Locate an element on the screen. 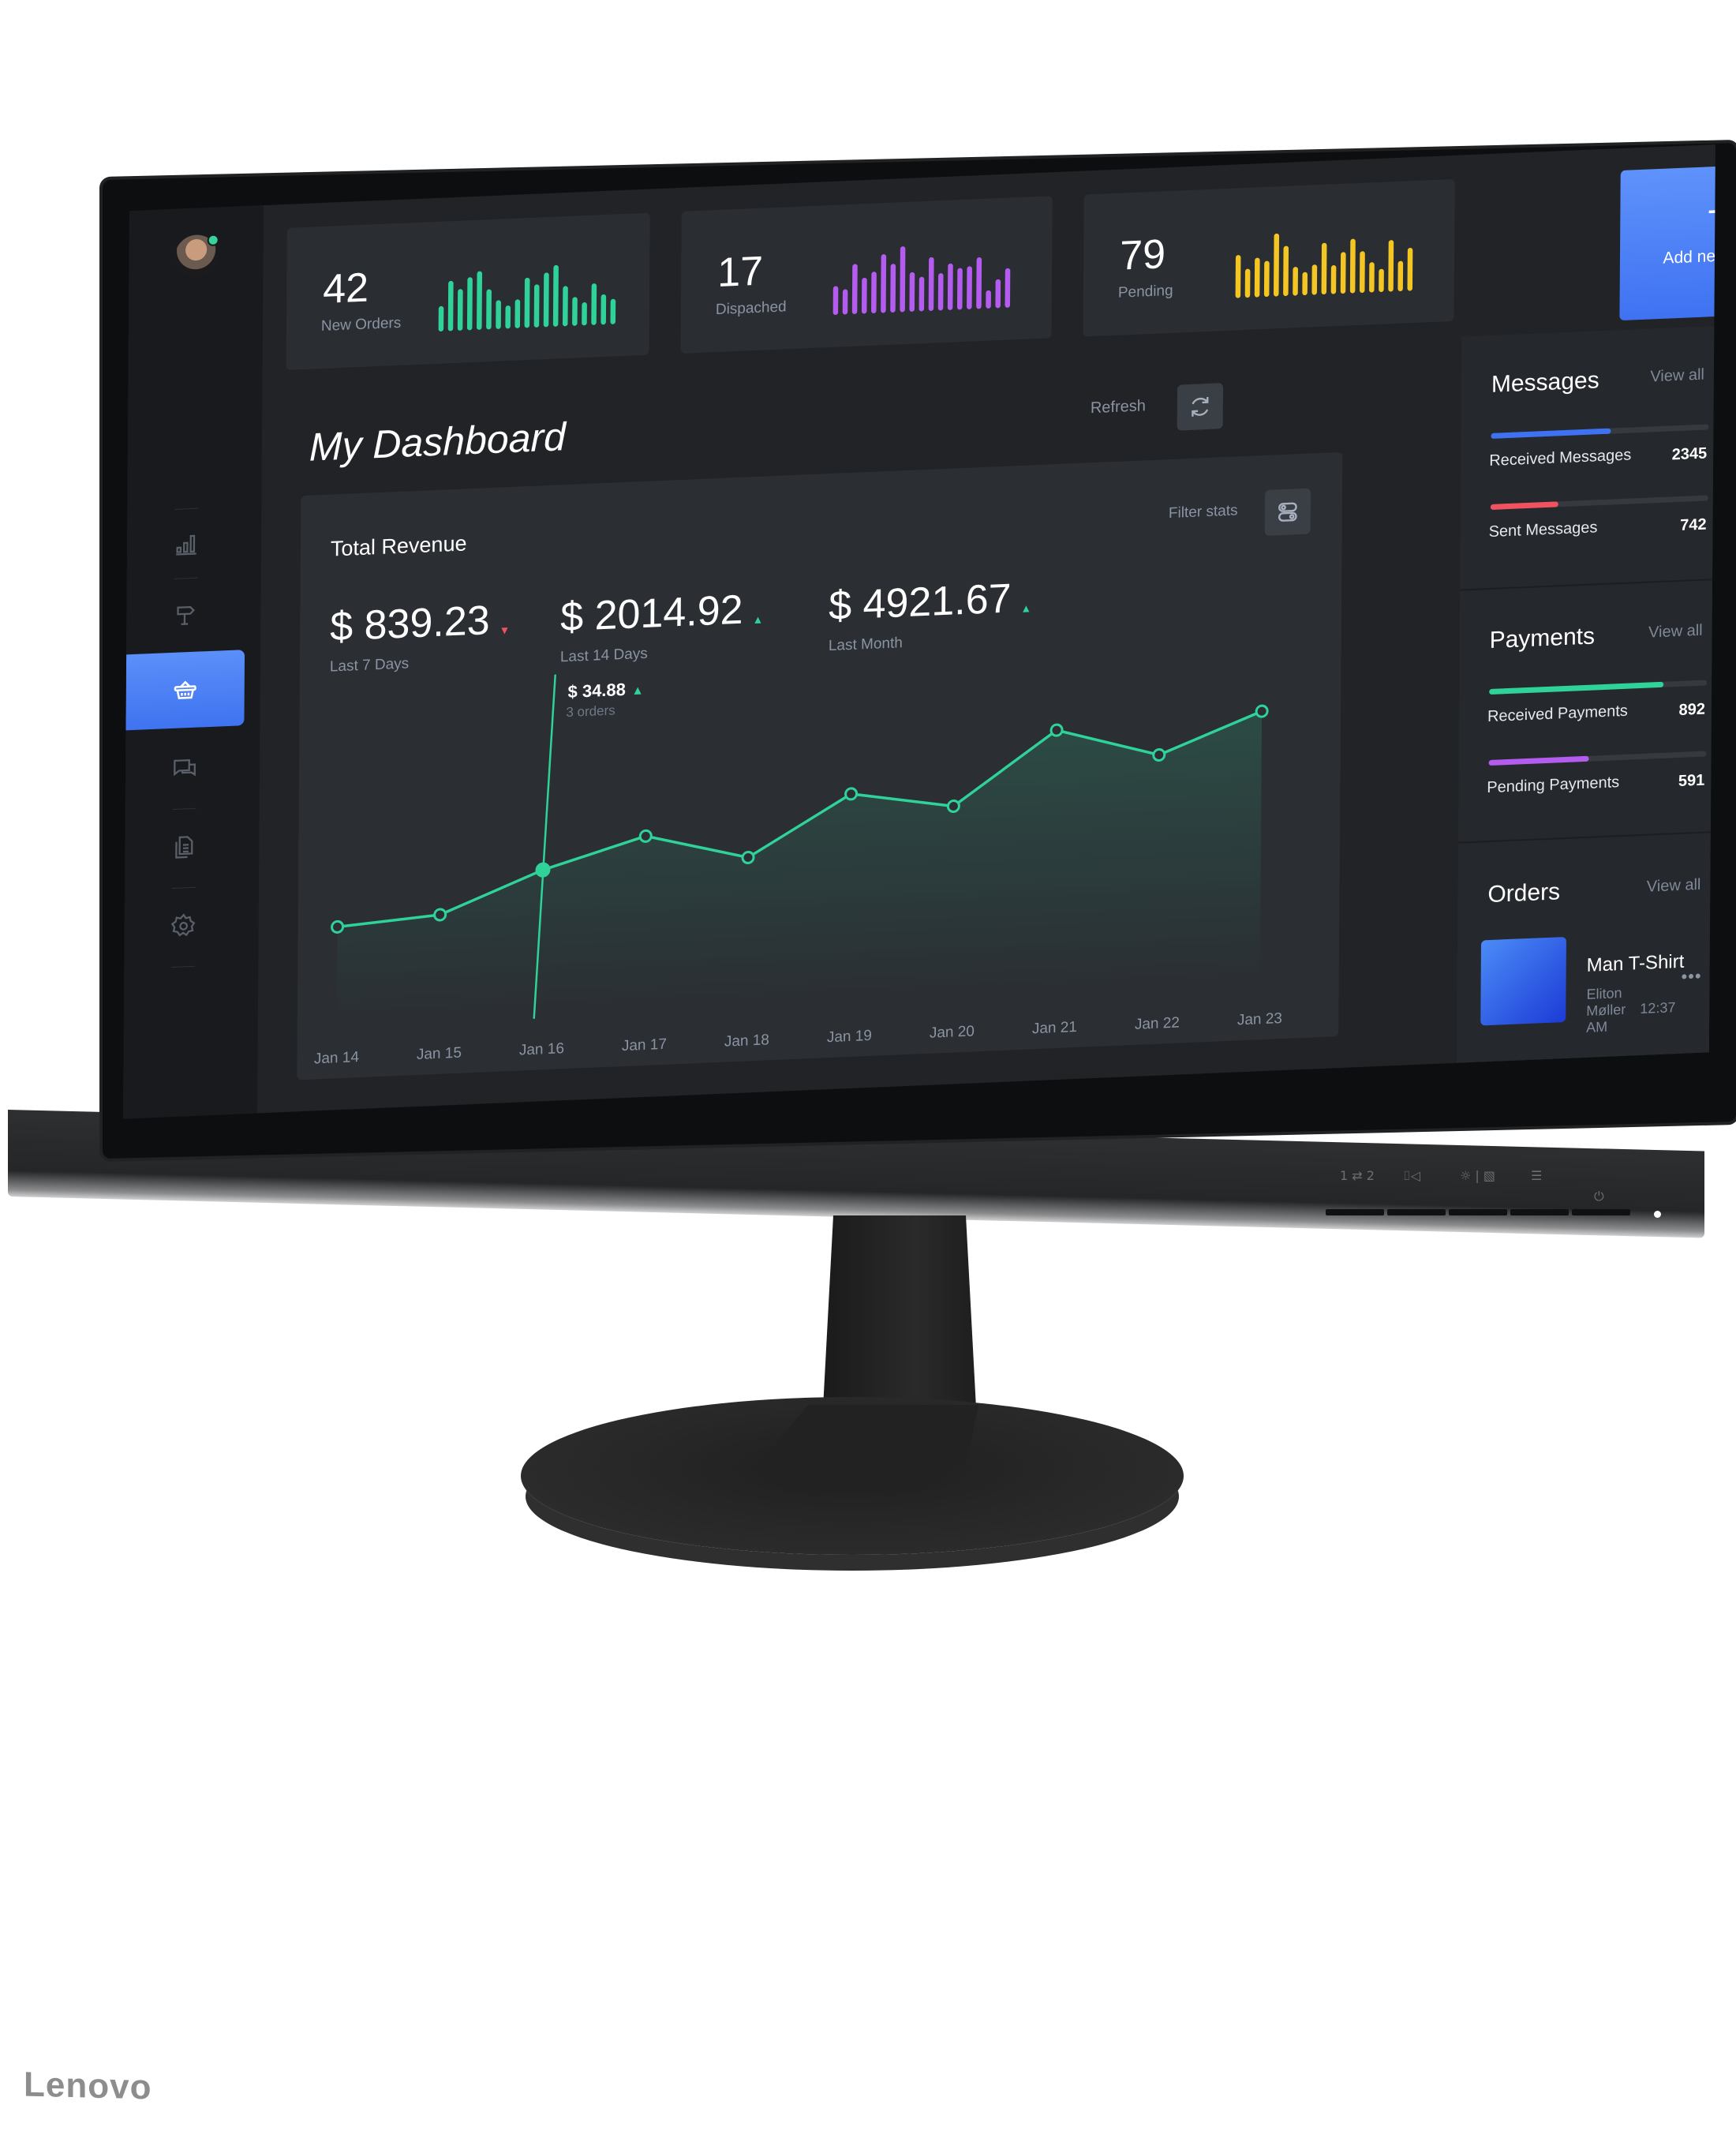 The image size is (1736, 2146). filter-stats-button is located at coordinates (1288, 512).